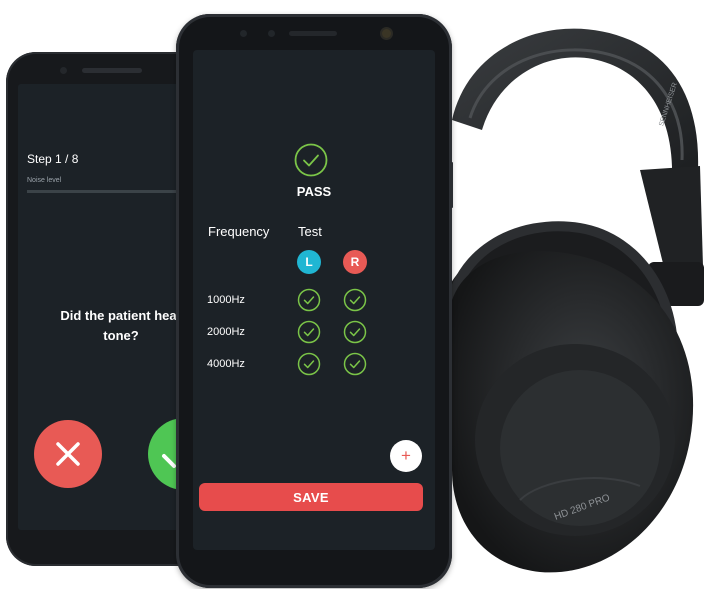 This screenshot has height=589, width=704. I want to click on result-row: 1000Hz, so click(314, 301).